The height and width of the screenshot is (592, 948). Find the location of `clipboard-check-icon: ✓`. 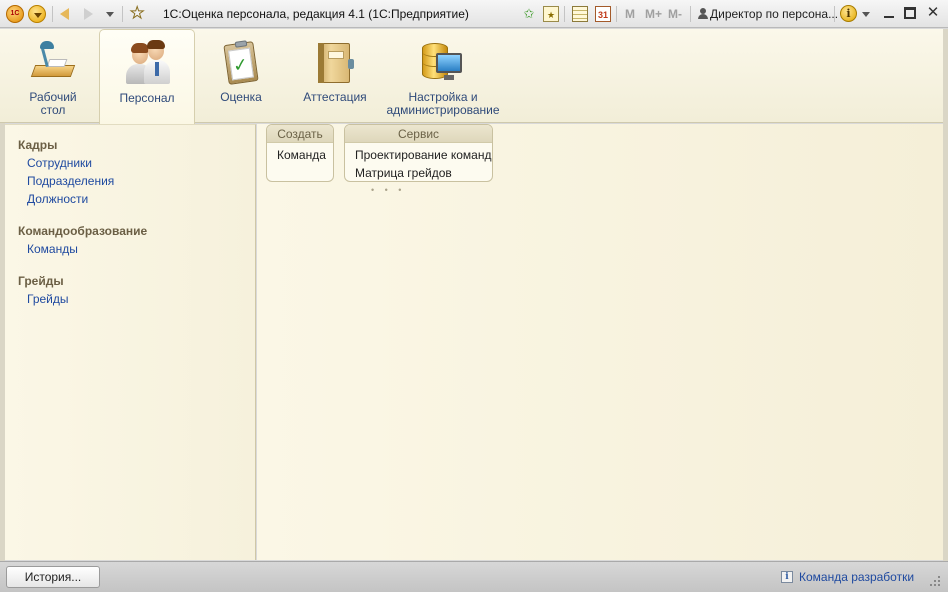

clipboard-check-icon: ✓ is located at coordinates (241, 62).